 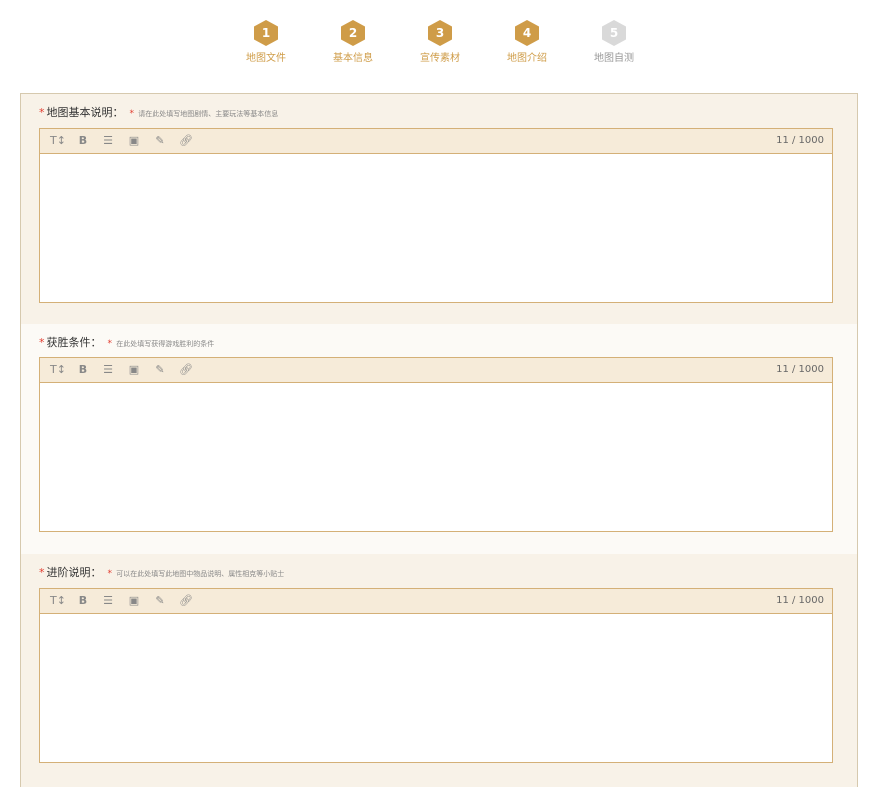 What do you see at coordinates (85, 112) in the screenshot?
I see `section-title: 地图基本说明：` at bounding box center [85, 112].